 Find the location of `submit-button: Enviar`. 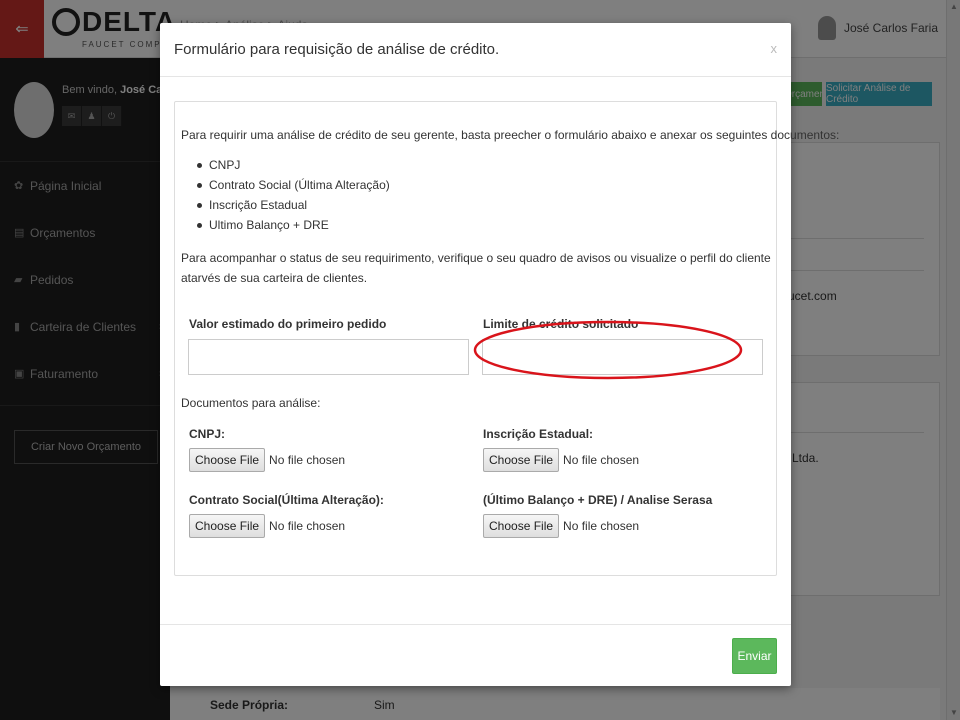

submit-button: Enviar is located at coordinates (754, 656).